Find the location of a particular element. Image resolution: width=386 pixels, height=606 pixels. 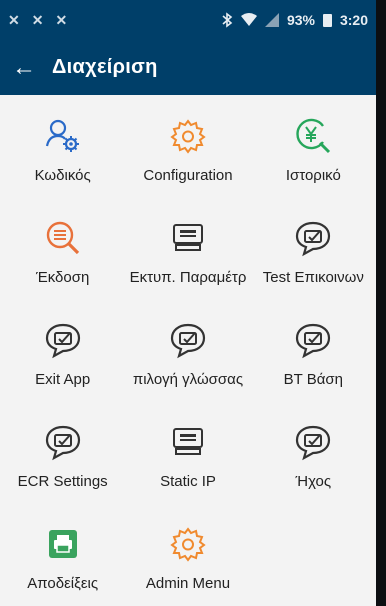

menu-item-label: πιλογή γλώσσας is located at coordinates (188, 379).